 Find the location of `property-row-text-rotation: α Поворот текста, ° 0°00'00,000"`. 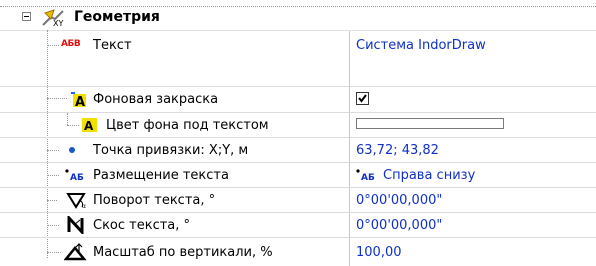

property-row-text-rotation: α Поворот текста, ° 0°00'00,000" is located at coordinates (298, 200).